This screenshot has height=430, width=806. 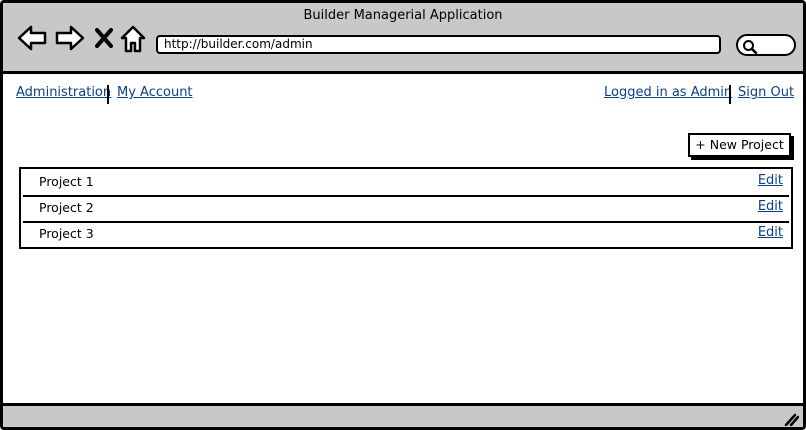 I want to click on window-title: Builder Managerial Application, so click(x=403, y=15).